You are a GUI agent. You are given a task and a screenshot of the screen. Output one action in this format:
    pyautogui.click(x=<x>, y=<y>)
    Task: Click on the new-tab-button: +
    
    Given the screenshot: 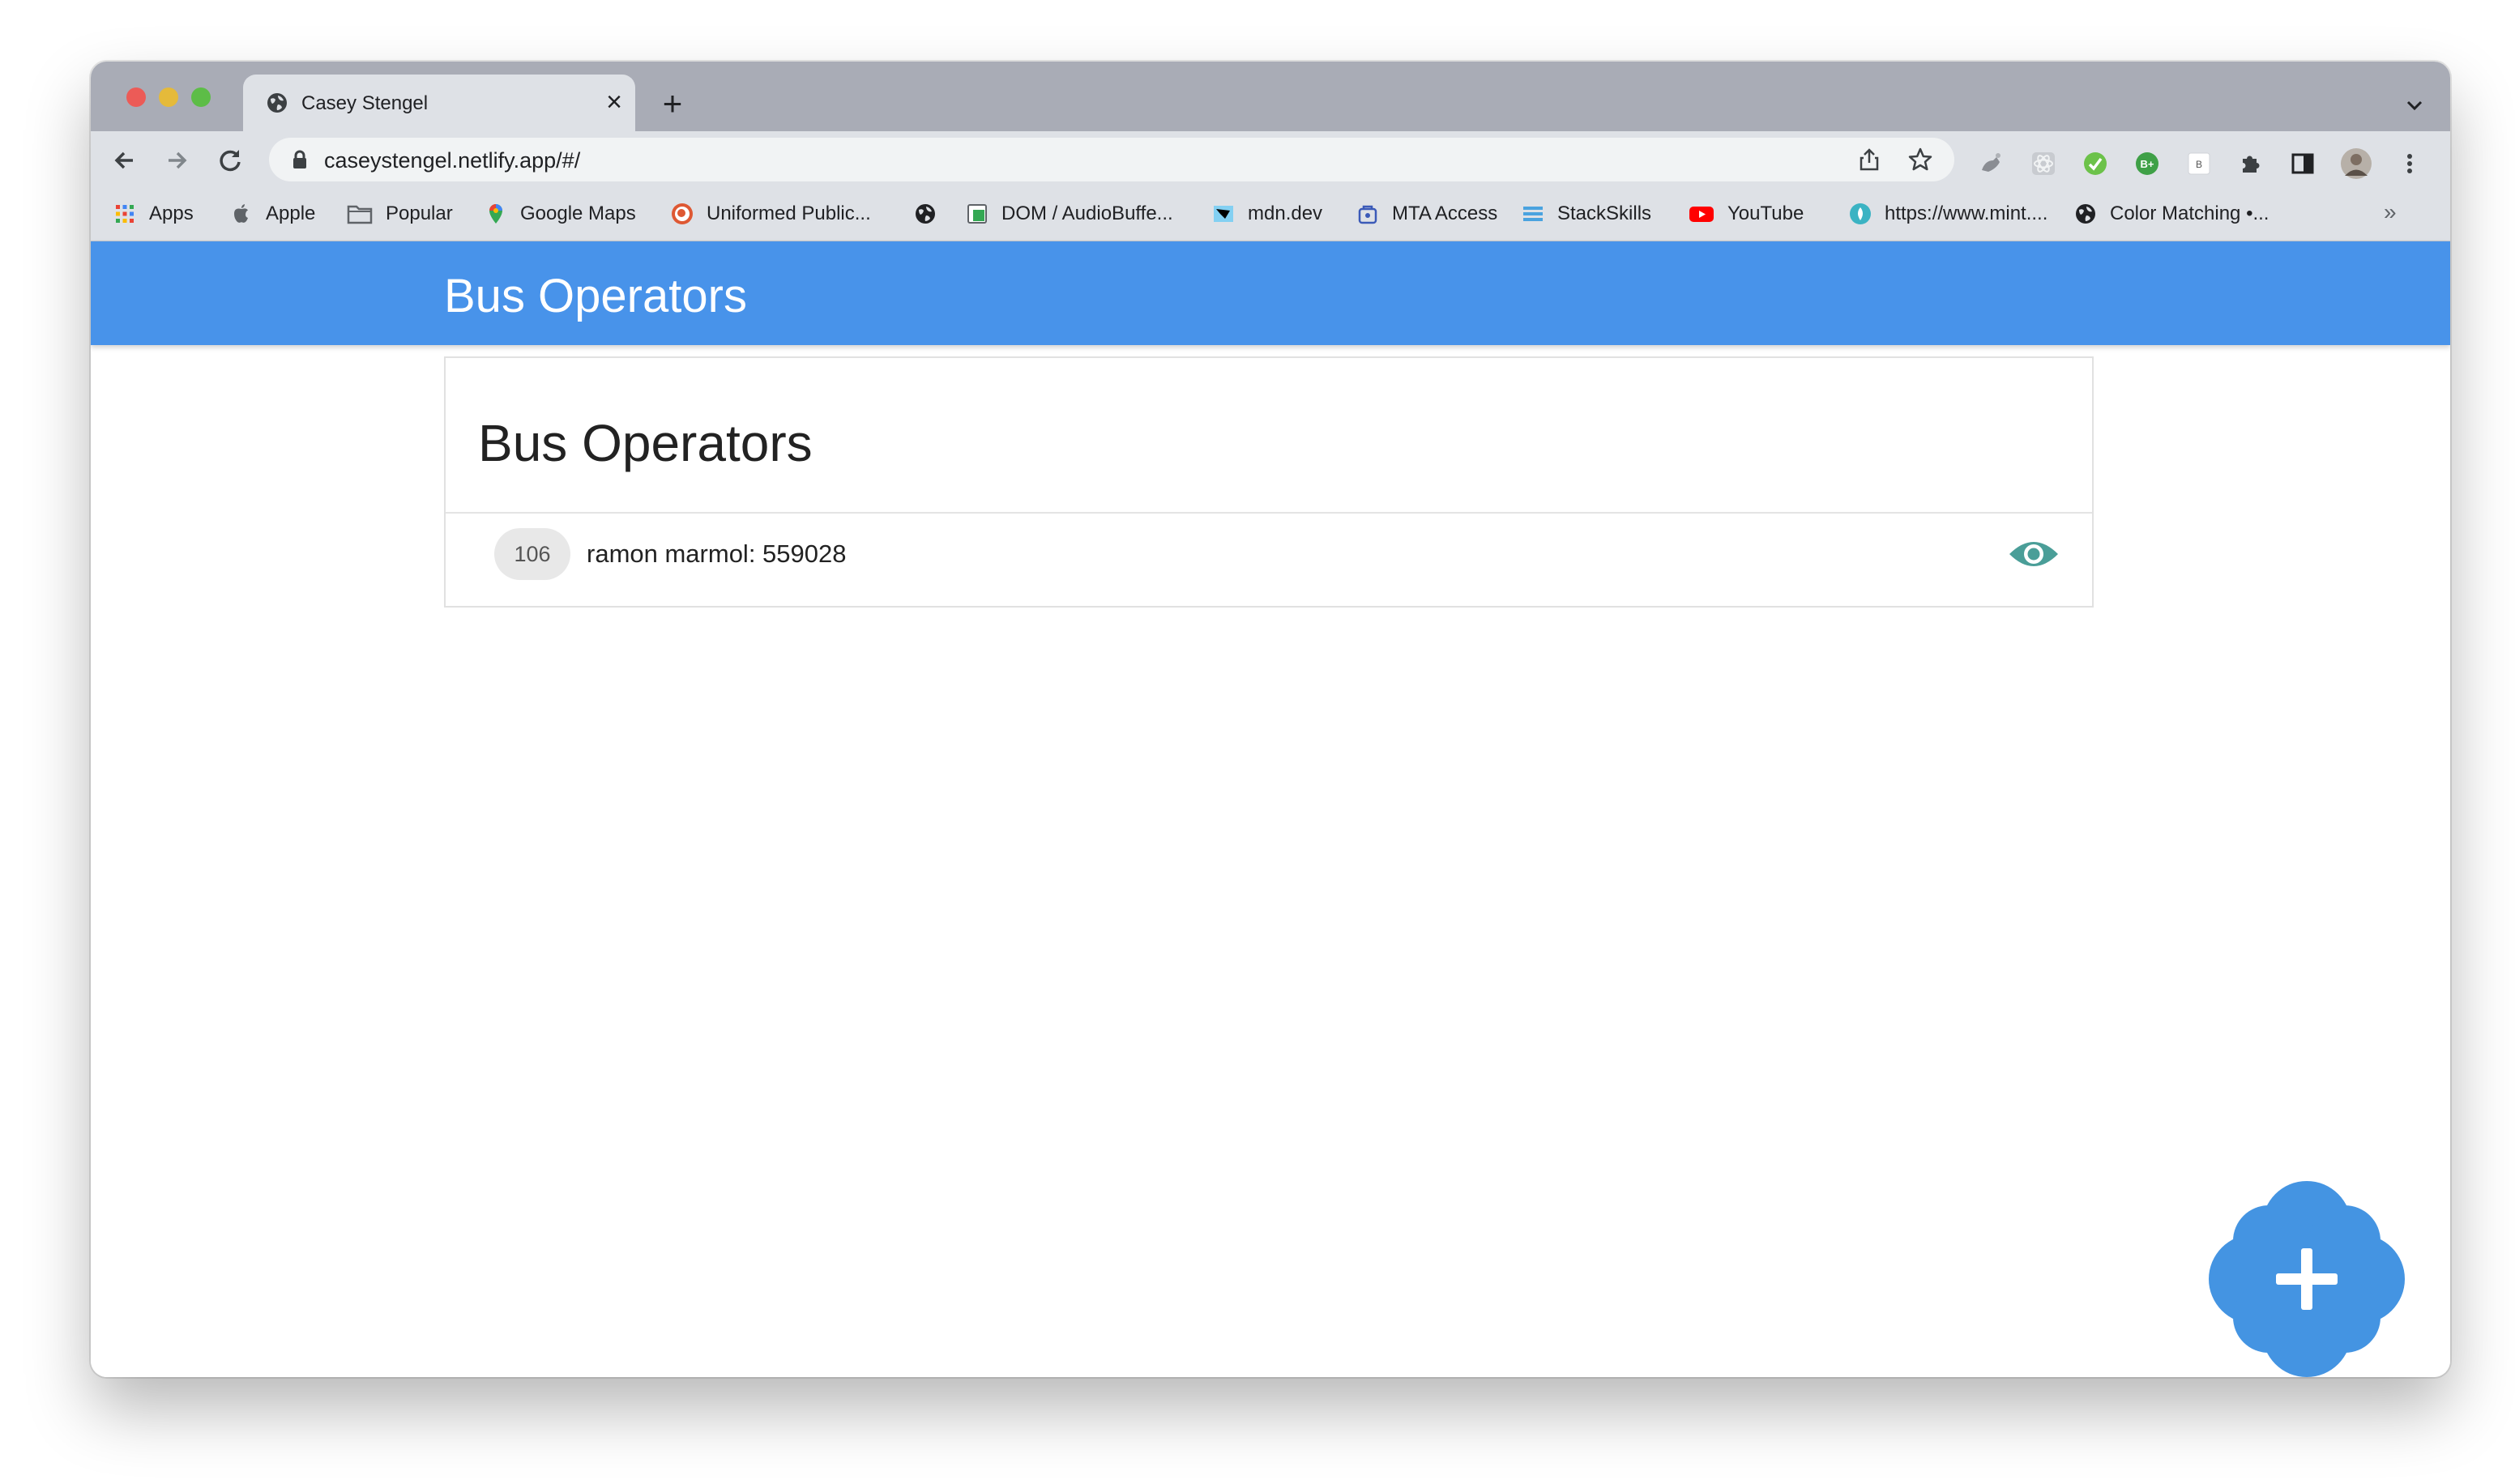 What is the action you would take?
    pyautogui.click(x=672, y=104)
    